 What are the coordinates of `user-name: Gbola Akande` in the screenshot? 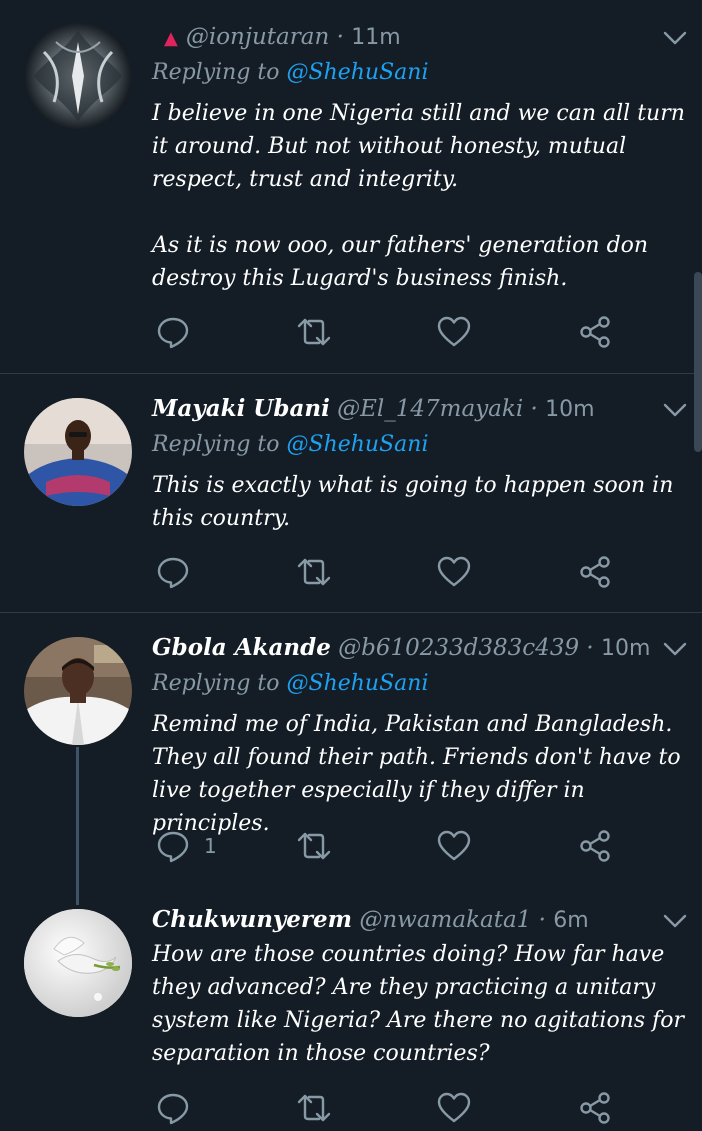 It's located at (241, 647).